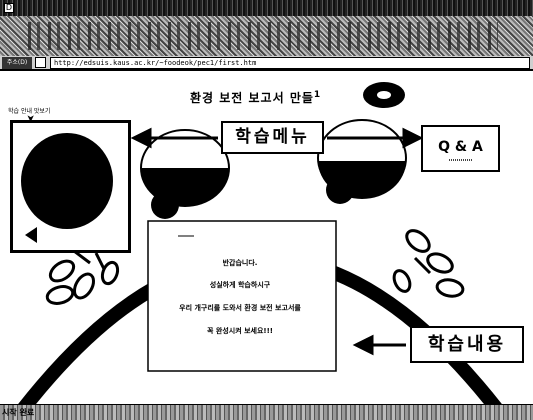 This screenshot has height=420, width=533. What do you see at coordinates (428, 263) in the screenshot?
I see `frog-right-hand` at bounding box center [428, 263].